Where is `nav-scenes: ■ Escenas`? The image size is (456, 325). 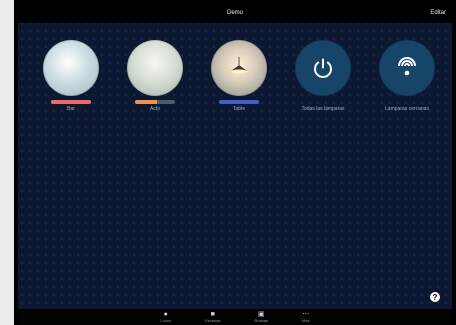
nav-scenes: ■ Escenas is located at coordinates (212, 317).